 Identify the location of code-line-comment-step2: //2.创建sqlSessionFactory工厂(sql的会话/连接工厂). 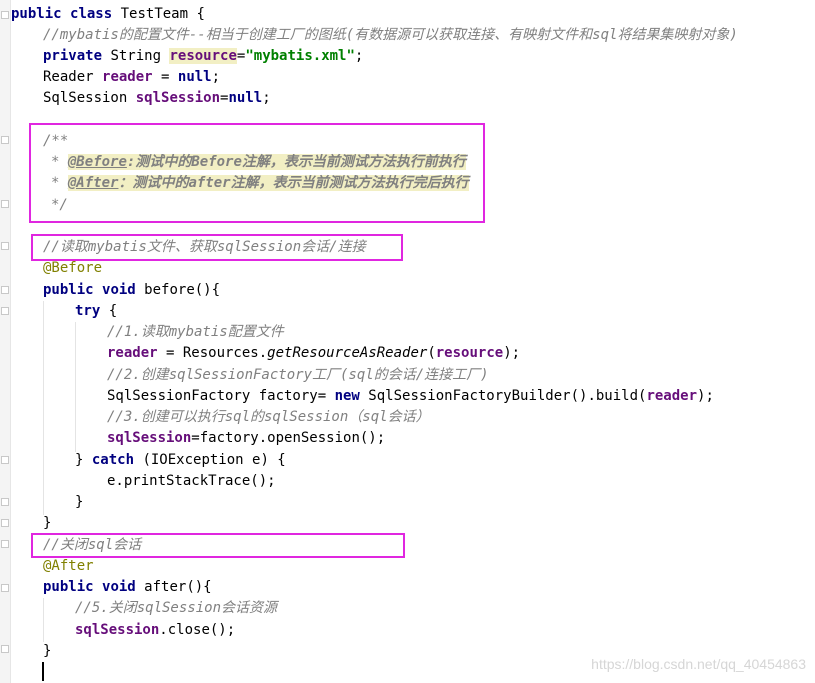
(298, 375).